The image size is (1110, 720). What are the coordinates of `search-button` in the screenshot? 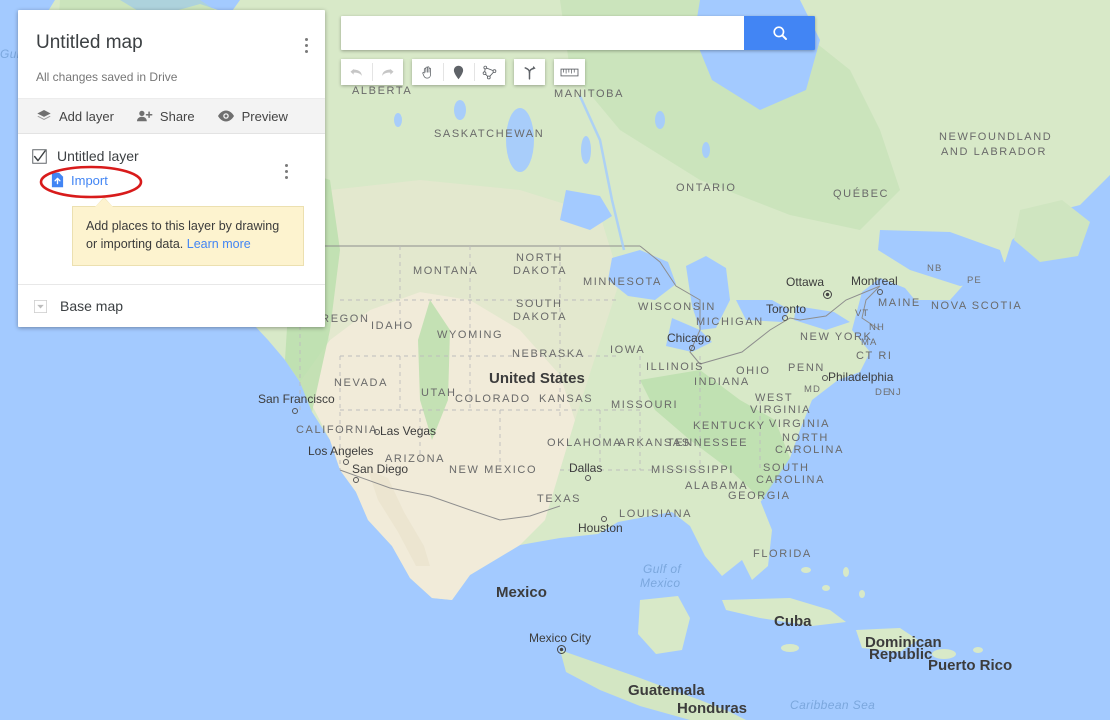 It's located at (779, 33).